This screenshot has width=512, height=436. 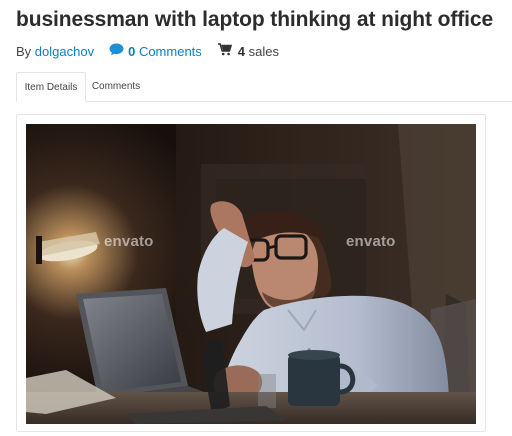 I want to click on comments-link: 0 Comments, so click(x=165, y=51).